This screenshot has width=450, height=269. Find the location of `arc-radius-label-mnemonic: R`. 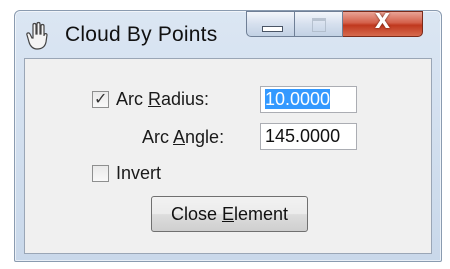

arc-radius-label-mnemonic: R is located at coordinates (155, 99).